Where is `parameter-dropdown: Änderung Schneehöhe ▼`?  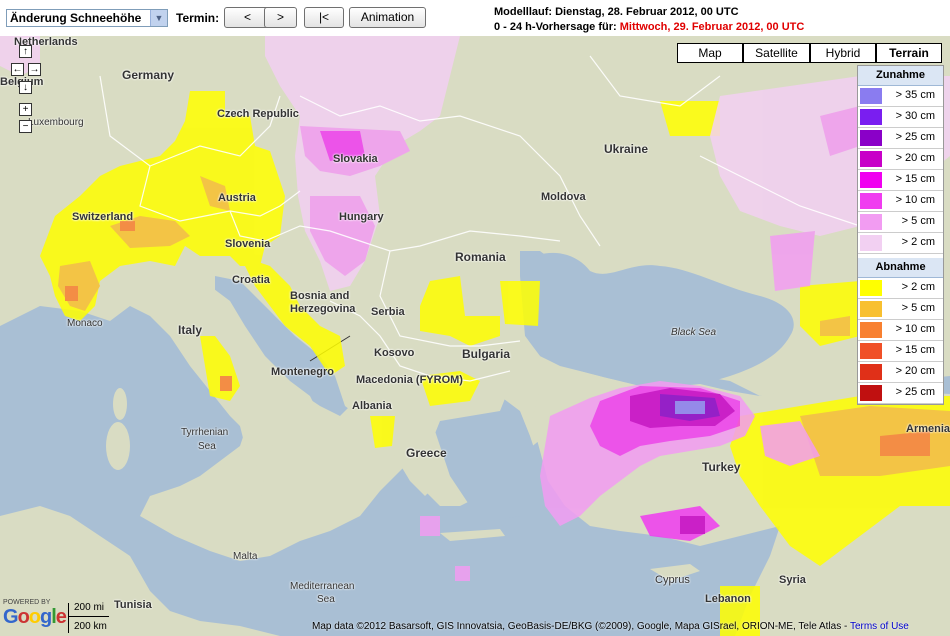
parameter-dropdown: Änderung Schneehöhe ▼ is located at coordinates (87, 18).